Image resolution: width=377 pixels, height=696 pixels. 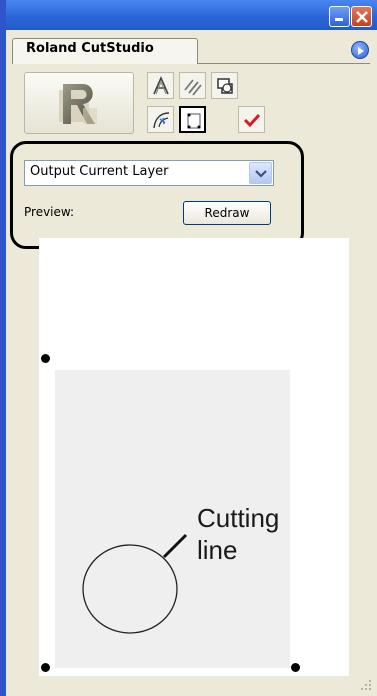 I want to click on cutting-line-annotation: Cutting line, so click(x=238, y=534).